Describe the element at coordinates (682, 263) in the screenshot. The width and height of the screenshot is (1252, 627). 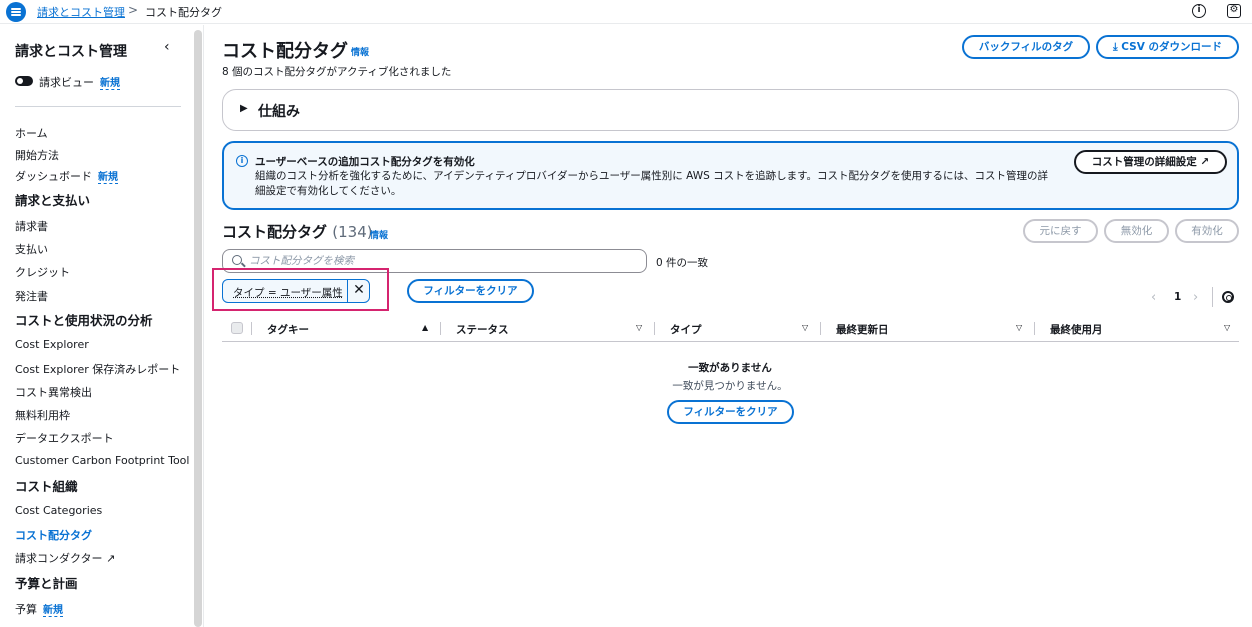
I see `match-count: 0 件の一致` at that location.